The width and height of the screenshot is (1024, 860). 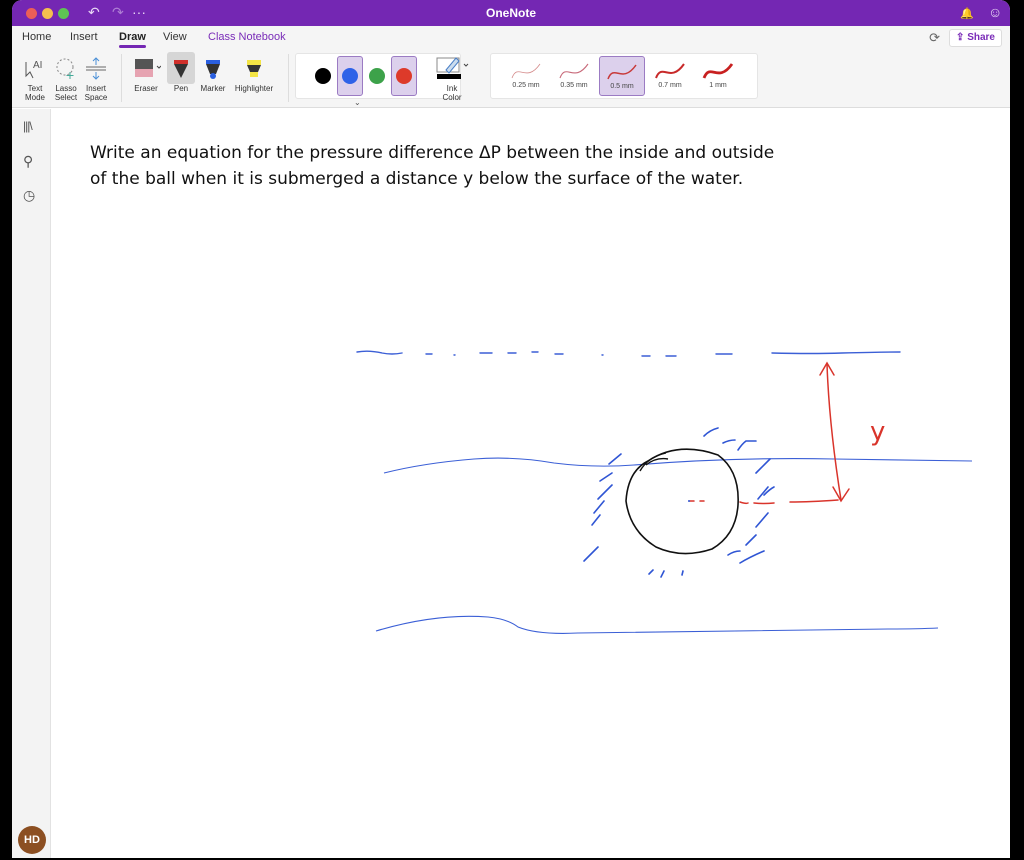 What do you see at coordinates (995, 12) in the screenshot?
I see `smiley-icon: ☺` at bounding box center [995, 12].